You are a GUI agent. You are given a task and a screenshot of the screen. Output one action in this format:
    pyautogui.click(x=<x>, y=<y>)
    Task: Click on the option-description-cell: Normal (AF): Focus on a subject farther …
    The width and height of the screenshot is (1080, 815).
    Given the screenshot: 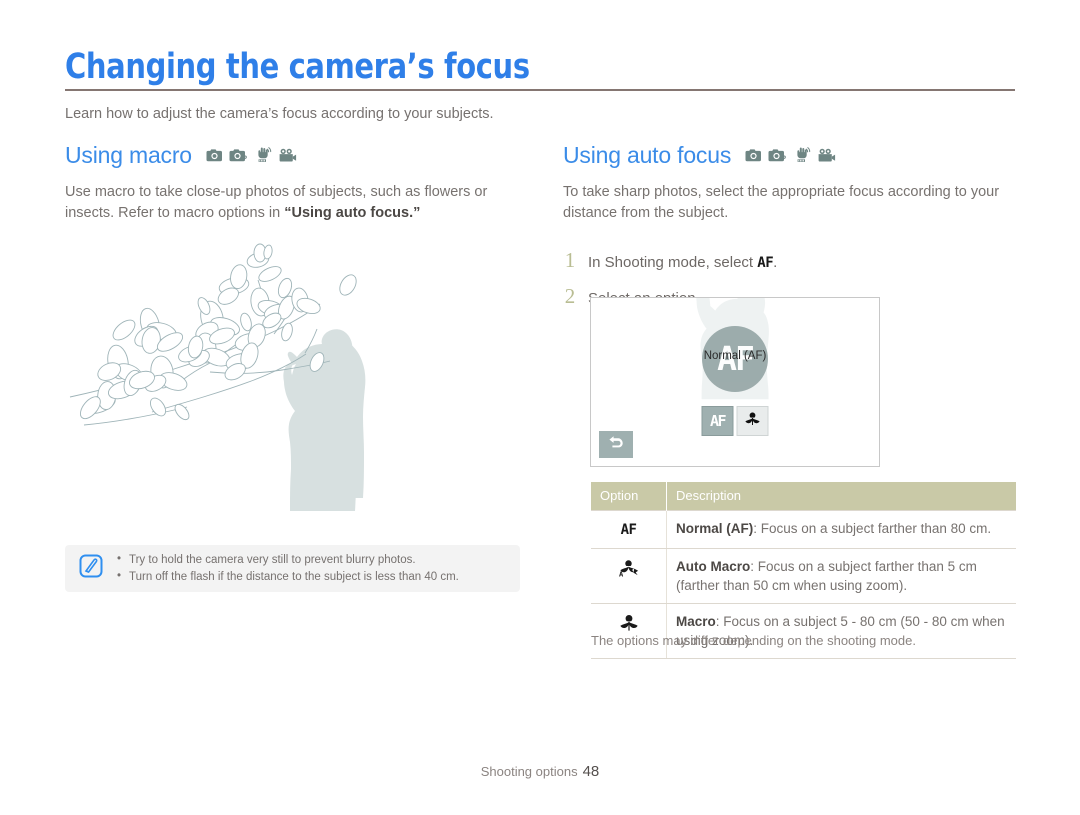 What is the action you would take?
    pyautogui.click(x=841, y=529)
    